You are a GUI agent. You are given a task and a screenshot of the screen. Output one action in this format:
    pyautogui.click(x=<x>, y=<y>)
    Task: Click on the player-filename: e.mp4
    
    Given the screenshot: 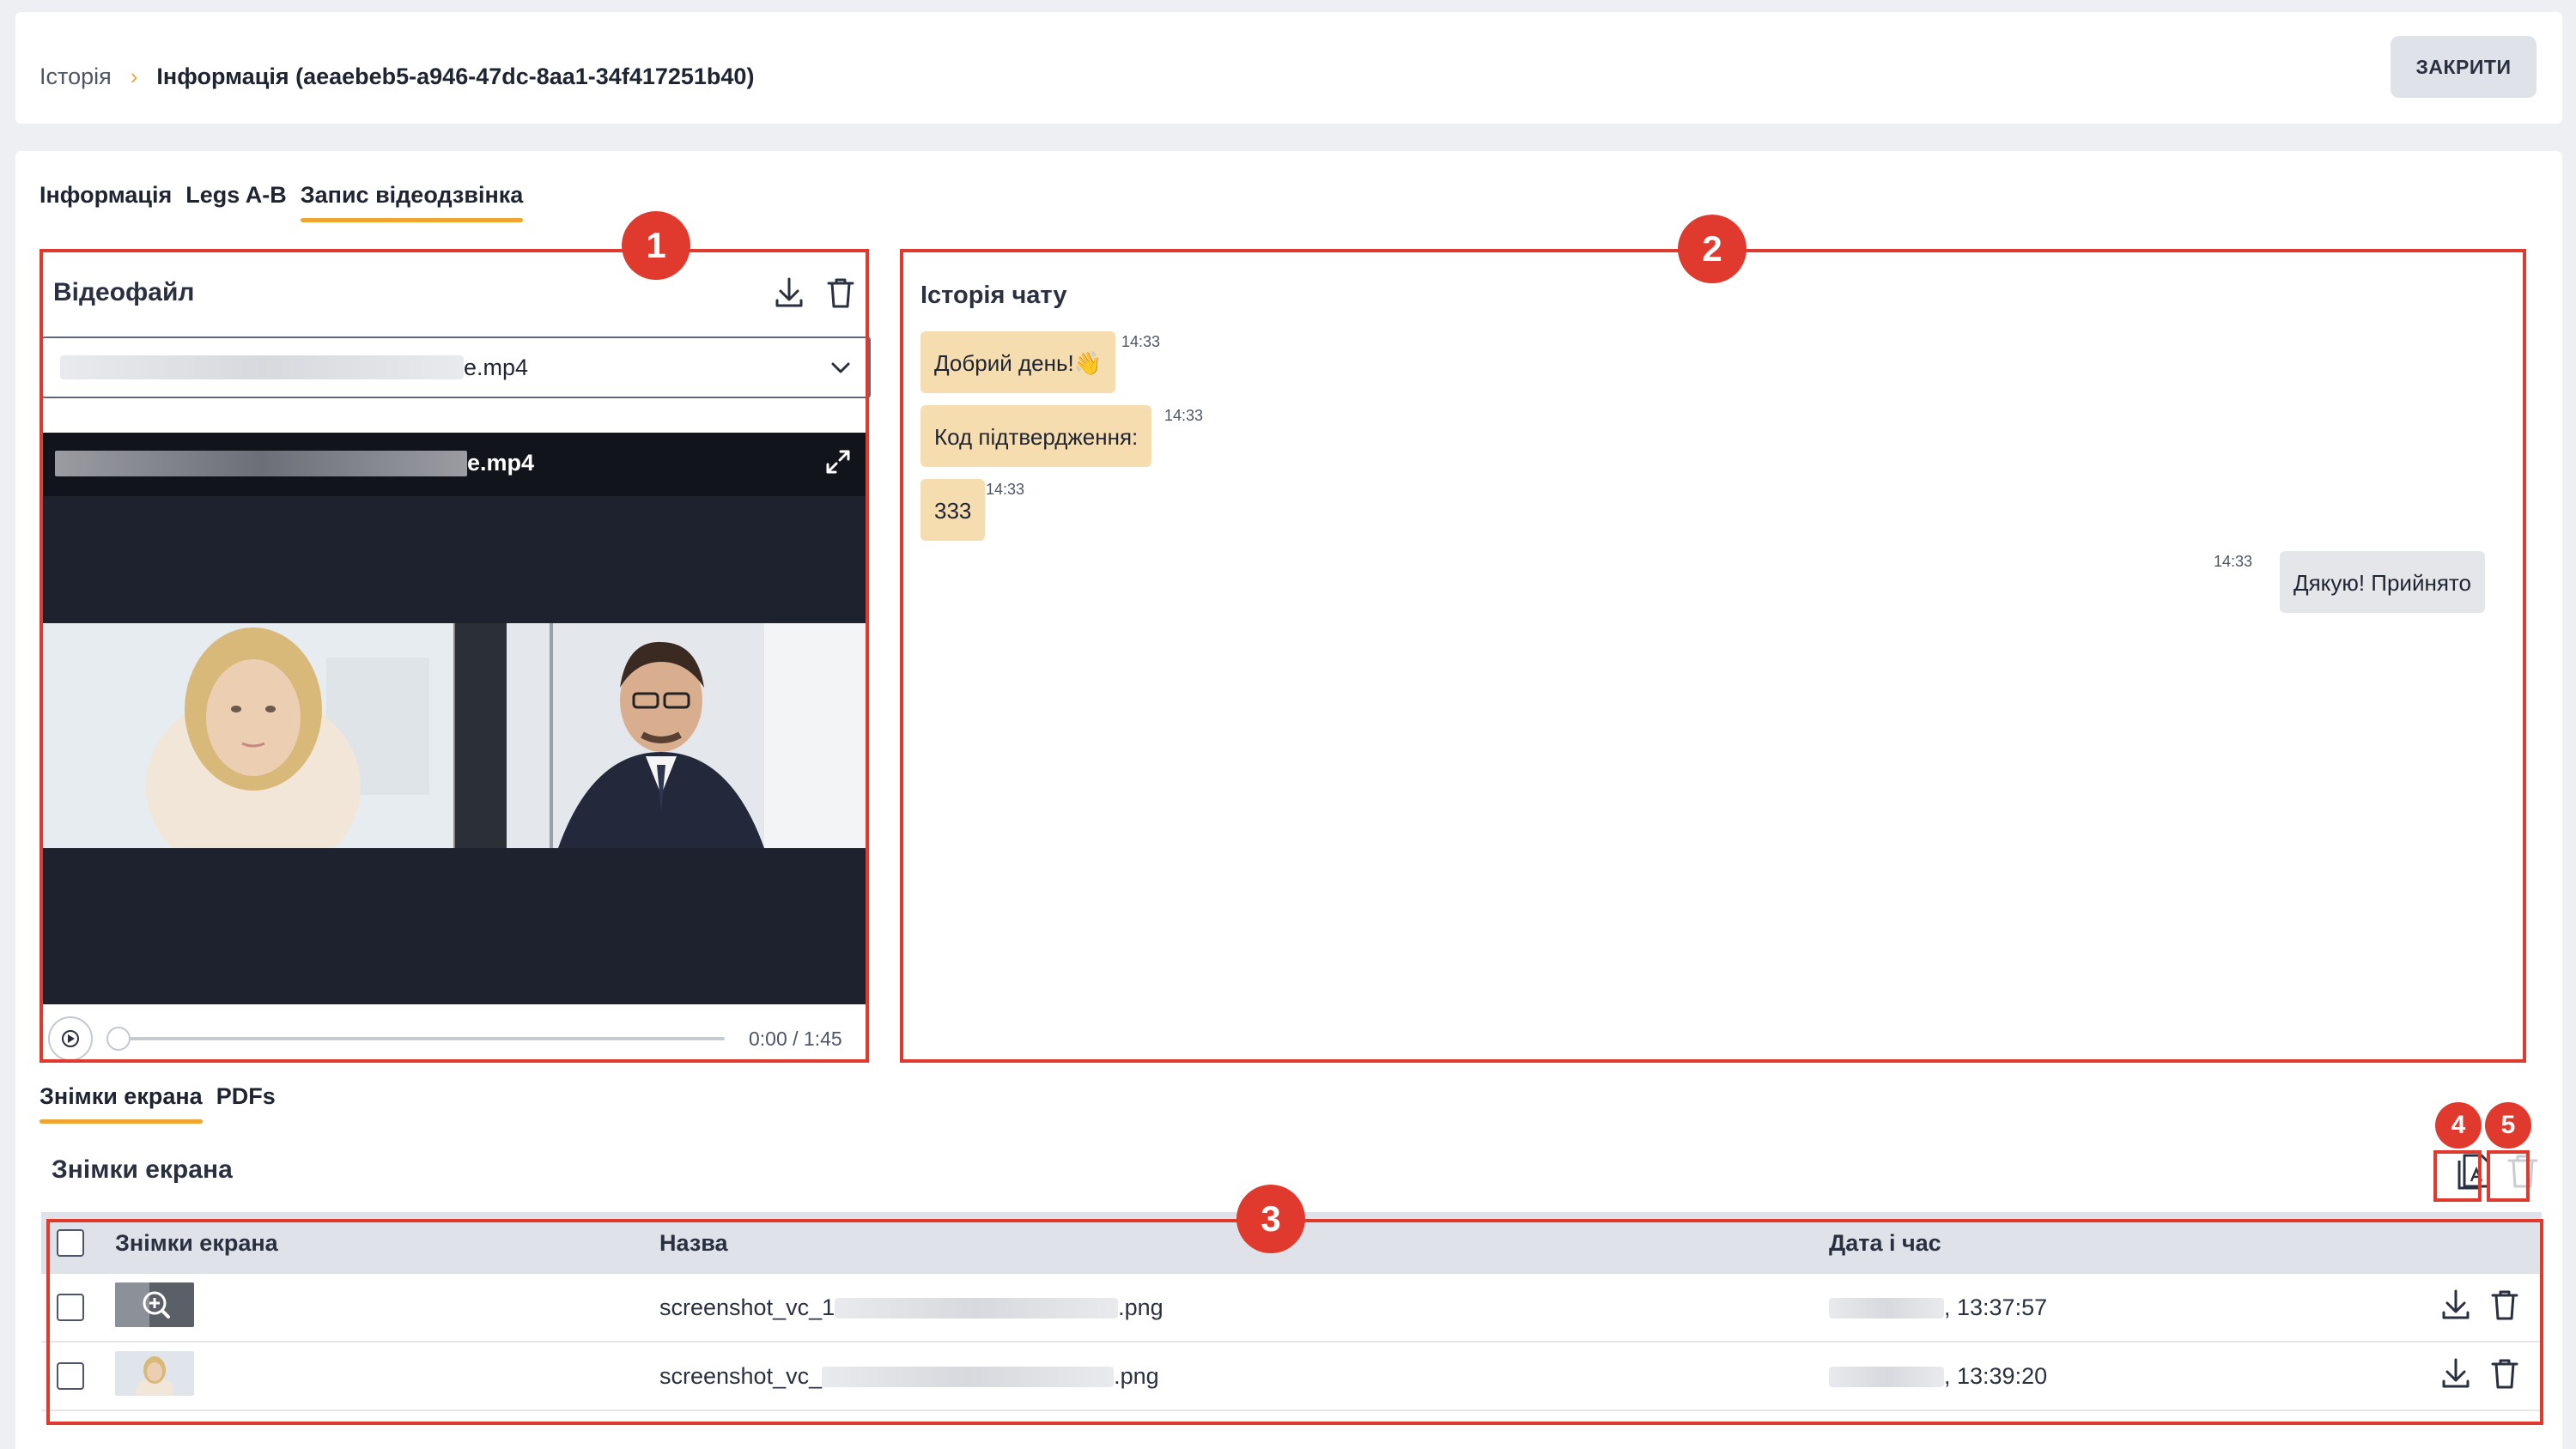 What is the action you would take?
    pyautogui.click(x=294, y=463)
    